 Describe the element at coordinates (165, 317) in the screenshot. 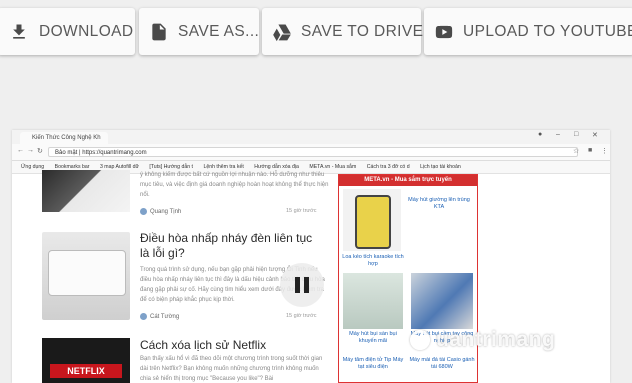

I see `author-name: Cát Tường` at that location.